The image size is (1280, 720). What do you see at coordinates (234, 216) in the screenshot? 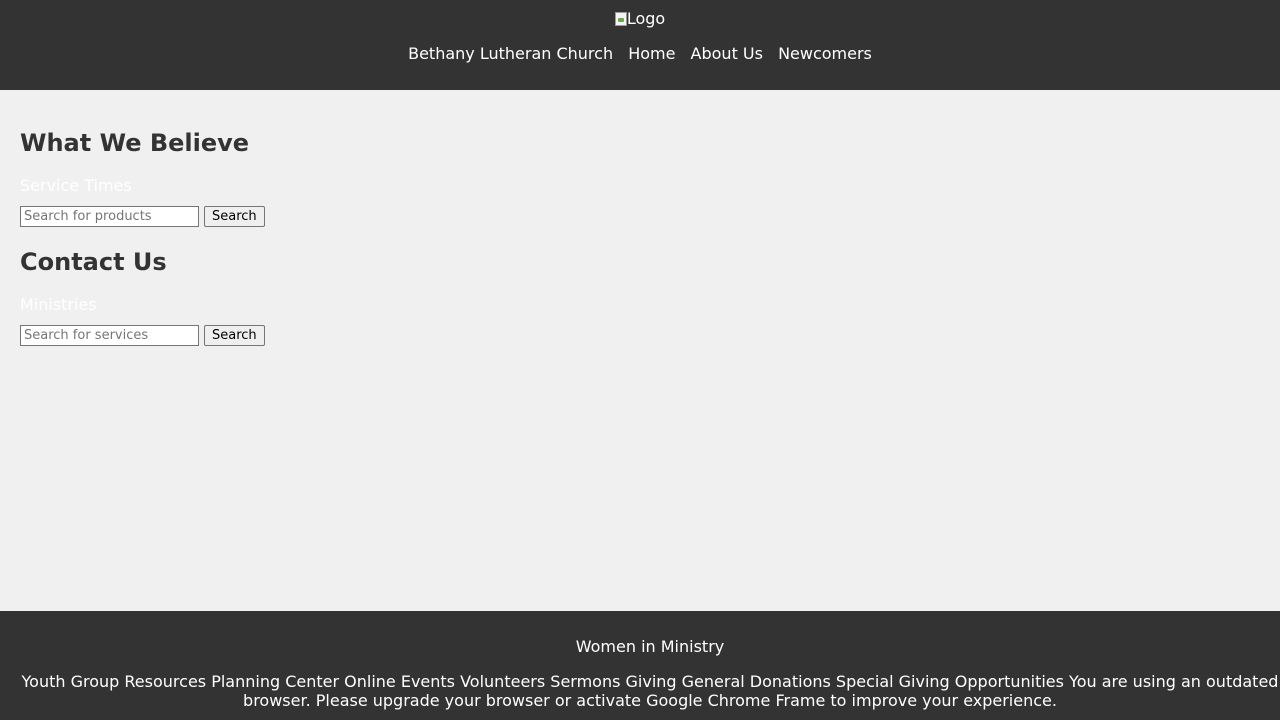
I see `product-search-button: Search` at bounding box center [234, 216].